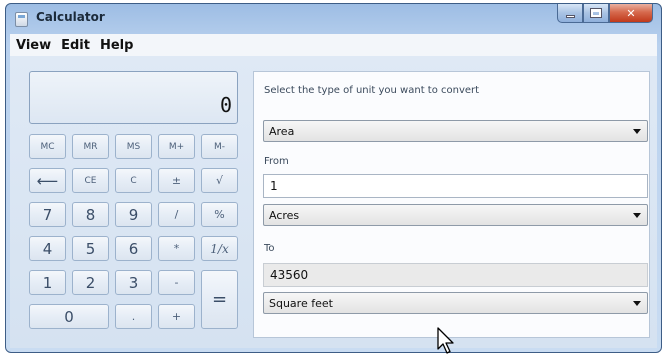  I want to click on maximize-button, so click(596, 13).